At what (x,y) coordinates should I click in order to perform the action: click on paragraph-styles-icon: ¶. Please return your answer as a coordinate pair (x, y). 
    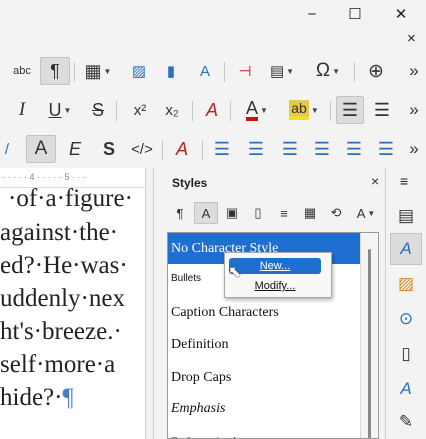
    Looking at the image, I should click on (180, 213).